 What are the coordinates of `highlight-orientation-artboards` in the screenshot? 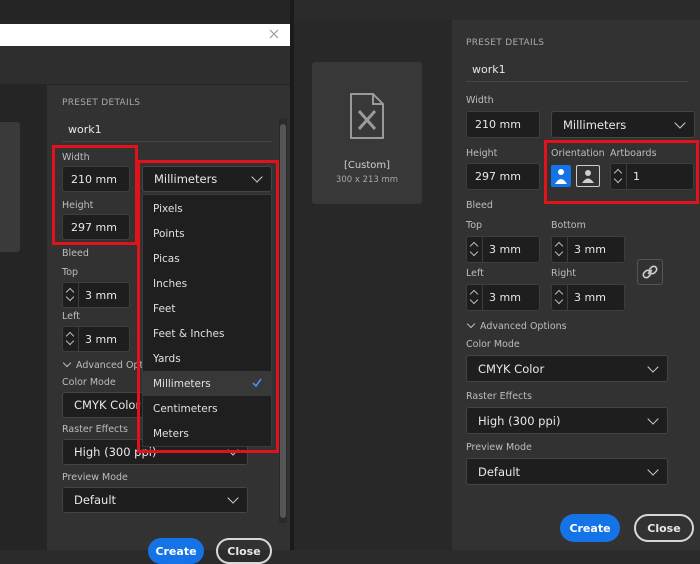 It's located at (621, 172).